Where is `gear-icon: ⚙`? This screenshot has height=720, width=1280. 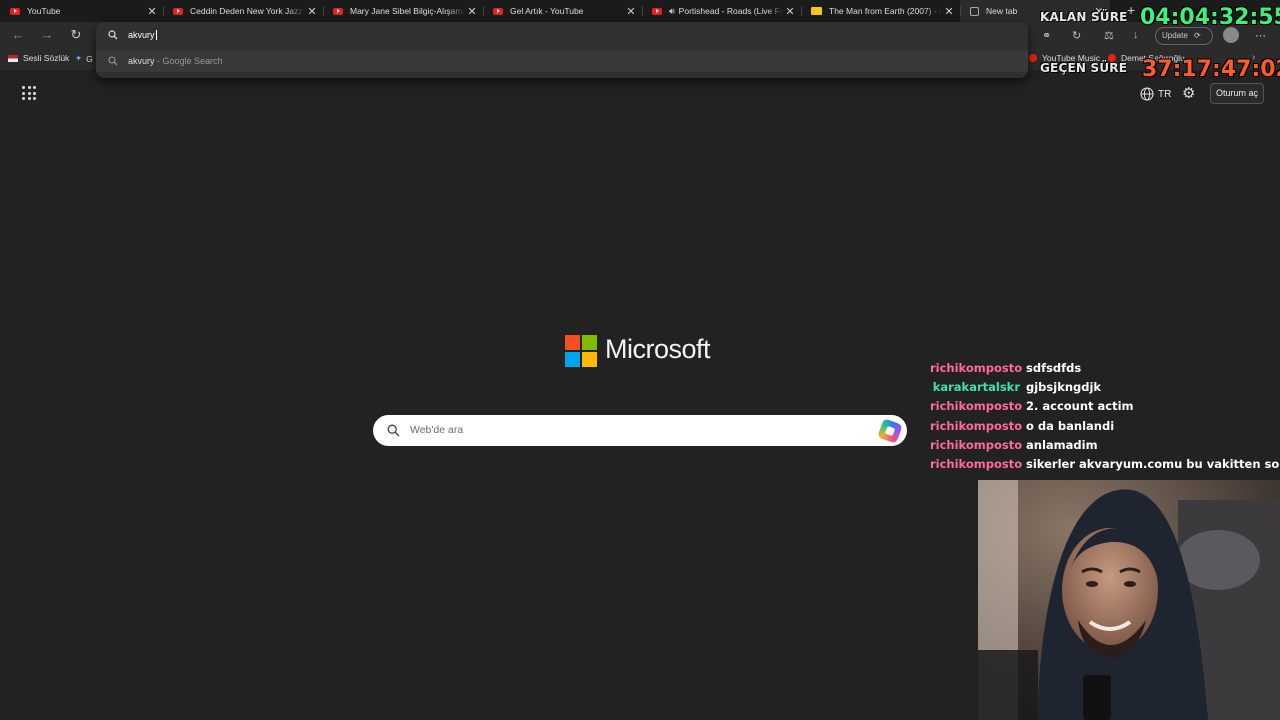 gear-icon: ⚙ is located at coordinates (1188, 93).